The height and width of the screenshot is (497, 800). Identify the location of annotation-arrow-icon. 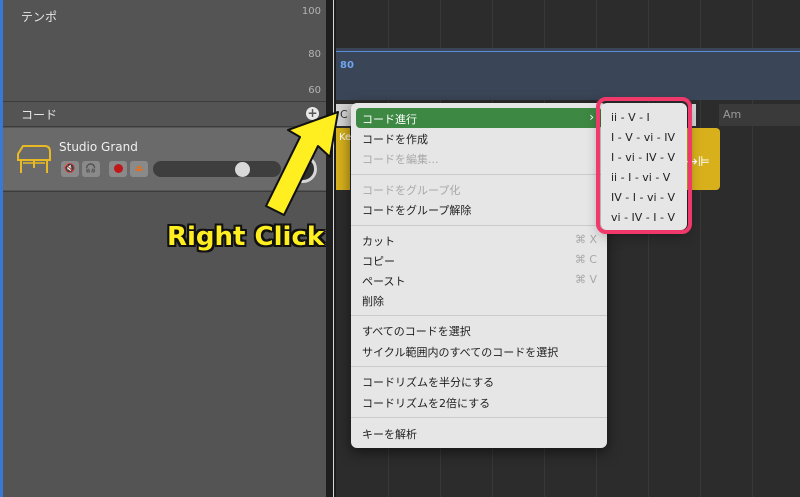
(302, 163).